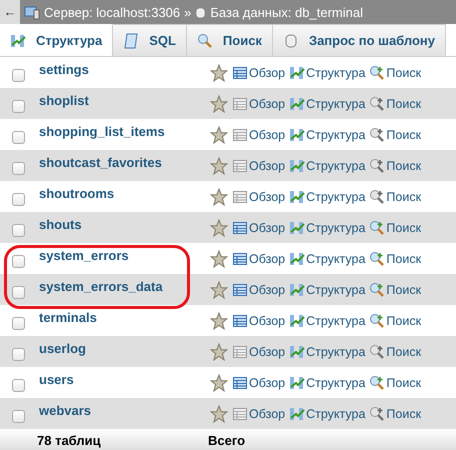  Describe the element at coordinates (150, 40) in the screenshot. I see `tab: SQL` at that location.